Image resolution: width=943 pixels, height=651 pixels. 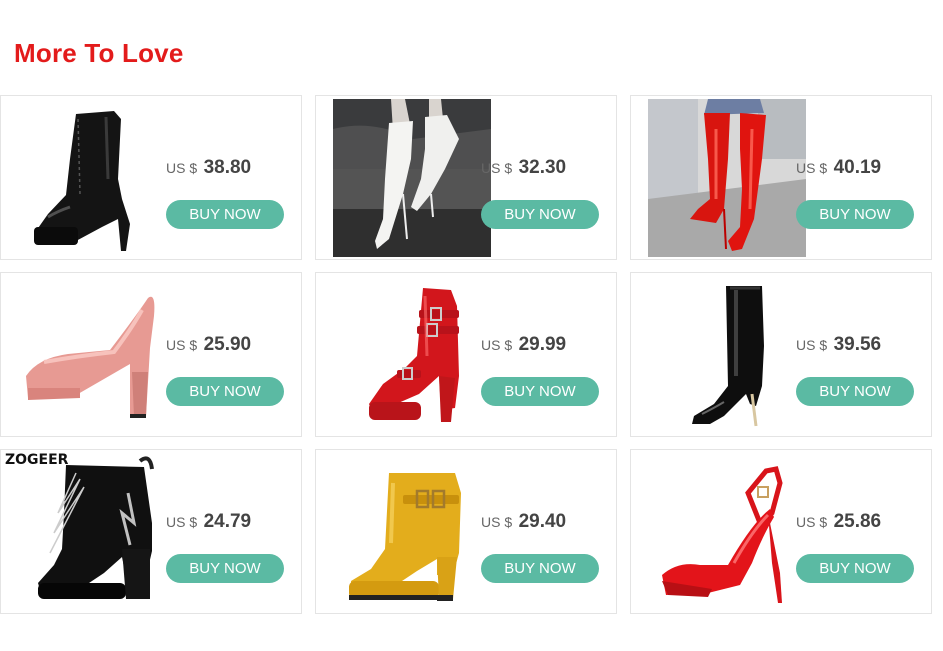 I want to click on product-card: US $ 40.19 BUY NOW, so click(x=781, y=177).